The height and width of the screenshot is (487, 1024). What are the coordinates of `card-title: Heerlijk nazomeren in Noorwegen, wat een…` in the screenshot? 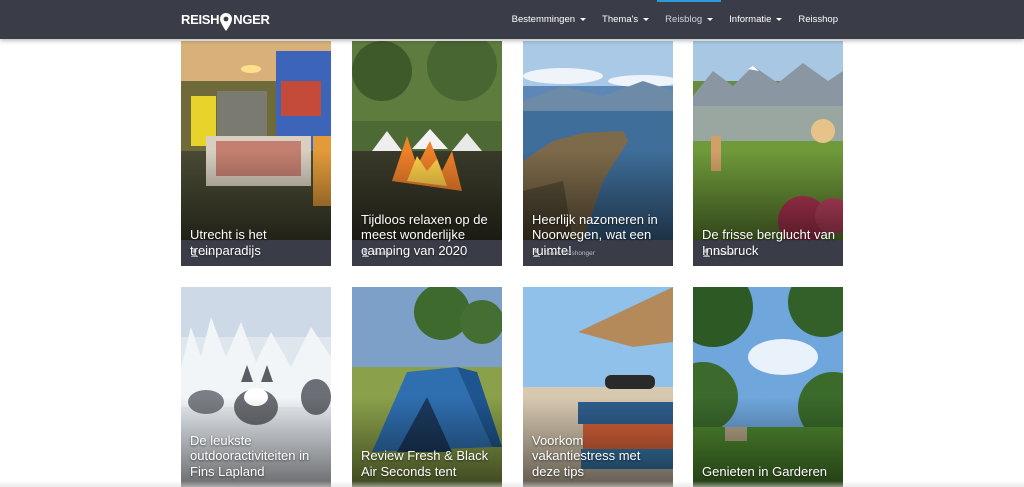 It's located at (599, 235).